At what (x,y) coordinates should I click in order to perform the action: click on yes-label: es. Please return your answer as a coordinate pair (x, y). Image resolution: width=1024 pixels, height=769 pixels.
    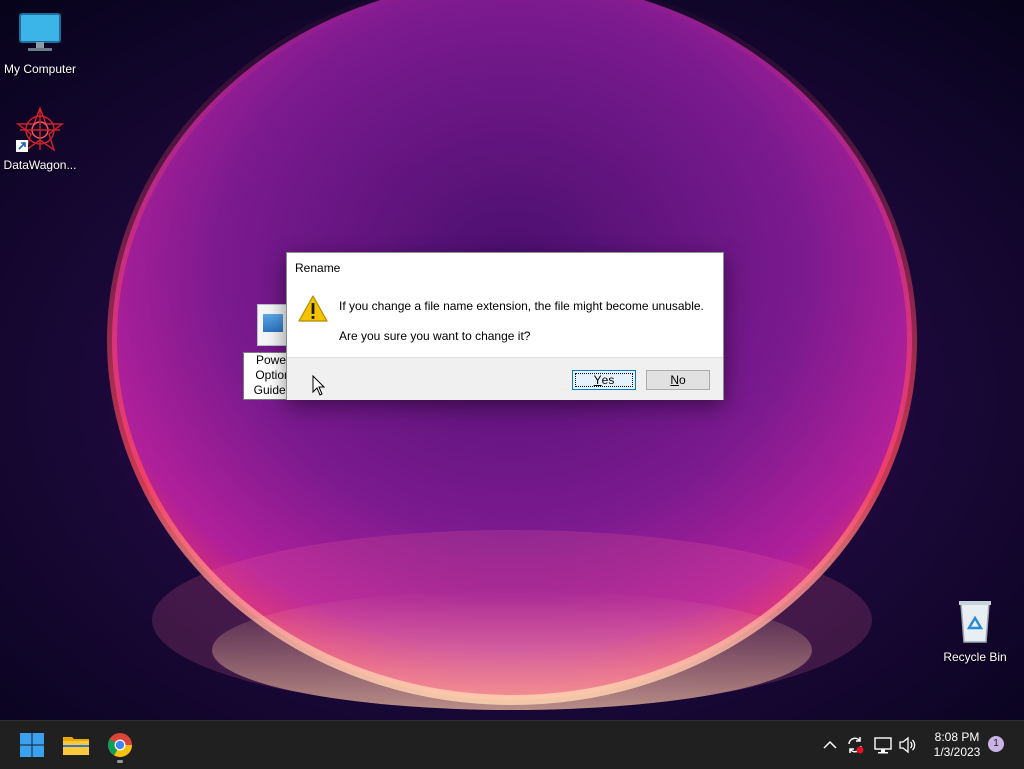
    Looking at the image, I should click on (608, 380).